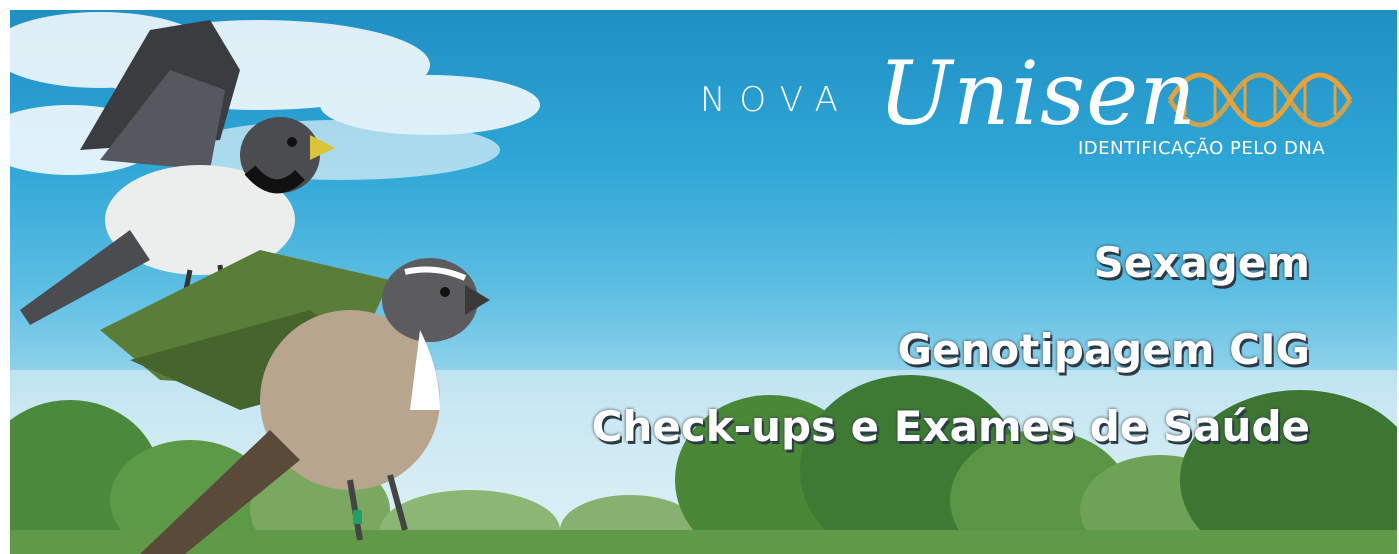 The image size is (1399, 554). What do you see at coordinates (1037, 93) in the screenshot?
I see `brand-name: Unisen` at bounding box center [1037, 93].